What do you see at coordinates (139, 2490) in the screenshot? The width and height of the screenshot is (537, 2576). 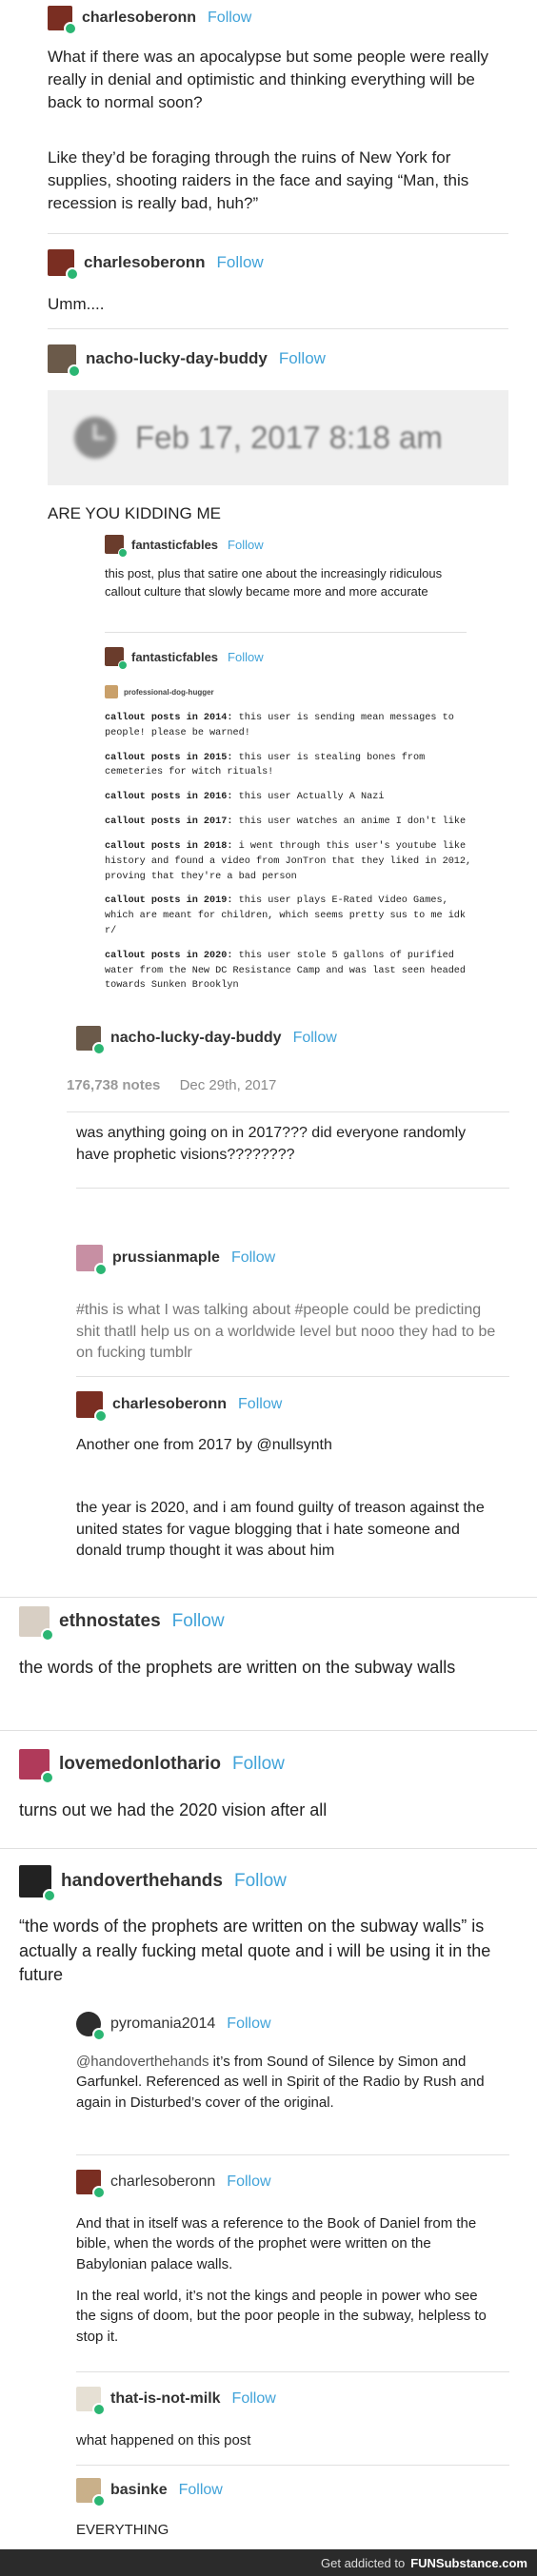 I see `username: basinke` at bounding box center [139, 2490].